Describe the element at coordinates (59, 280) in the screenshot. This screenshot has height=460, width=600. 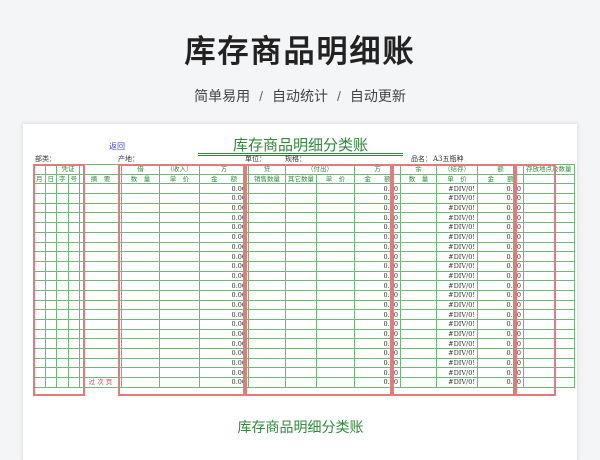
I see `voucher-border` at that location.